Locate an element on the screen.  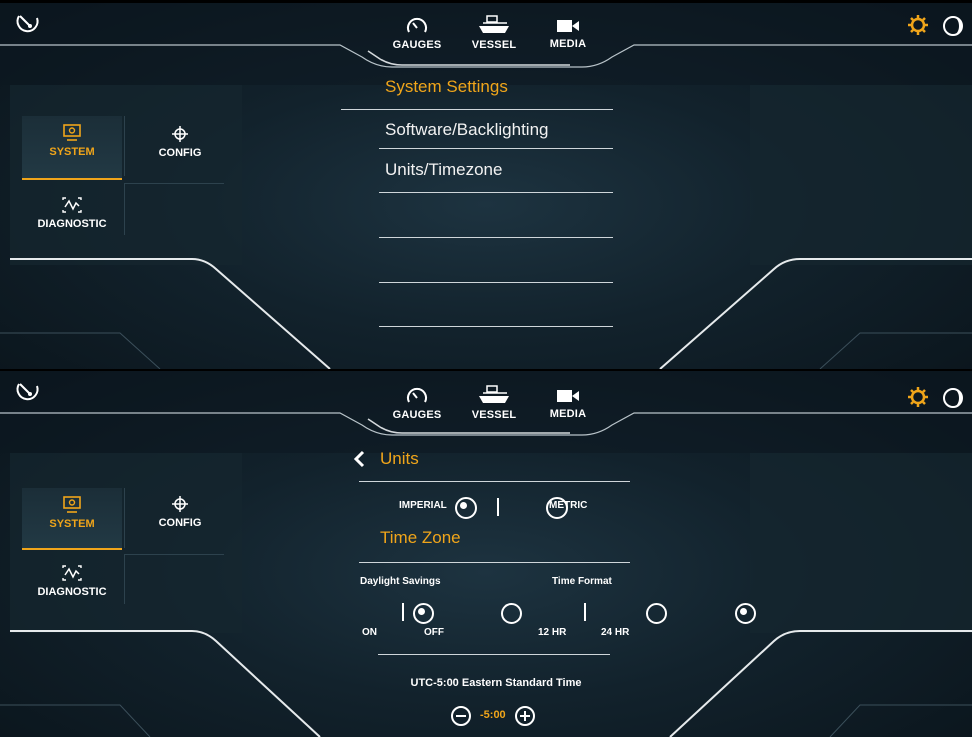
imperial-label: IMPERIAL is located at coordinates (423, 505).